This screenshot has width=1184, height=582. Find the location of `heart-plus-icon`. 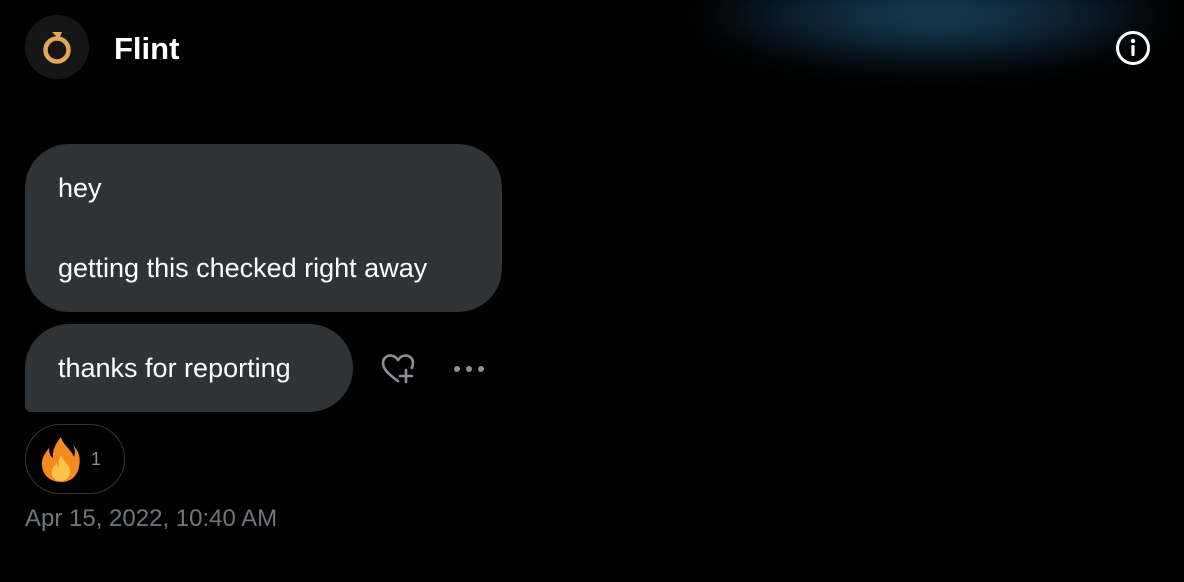

heart-plus-icon is located at coordinates (398, 369).